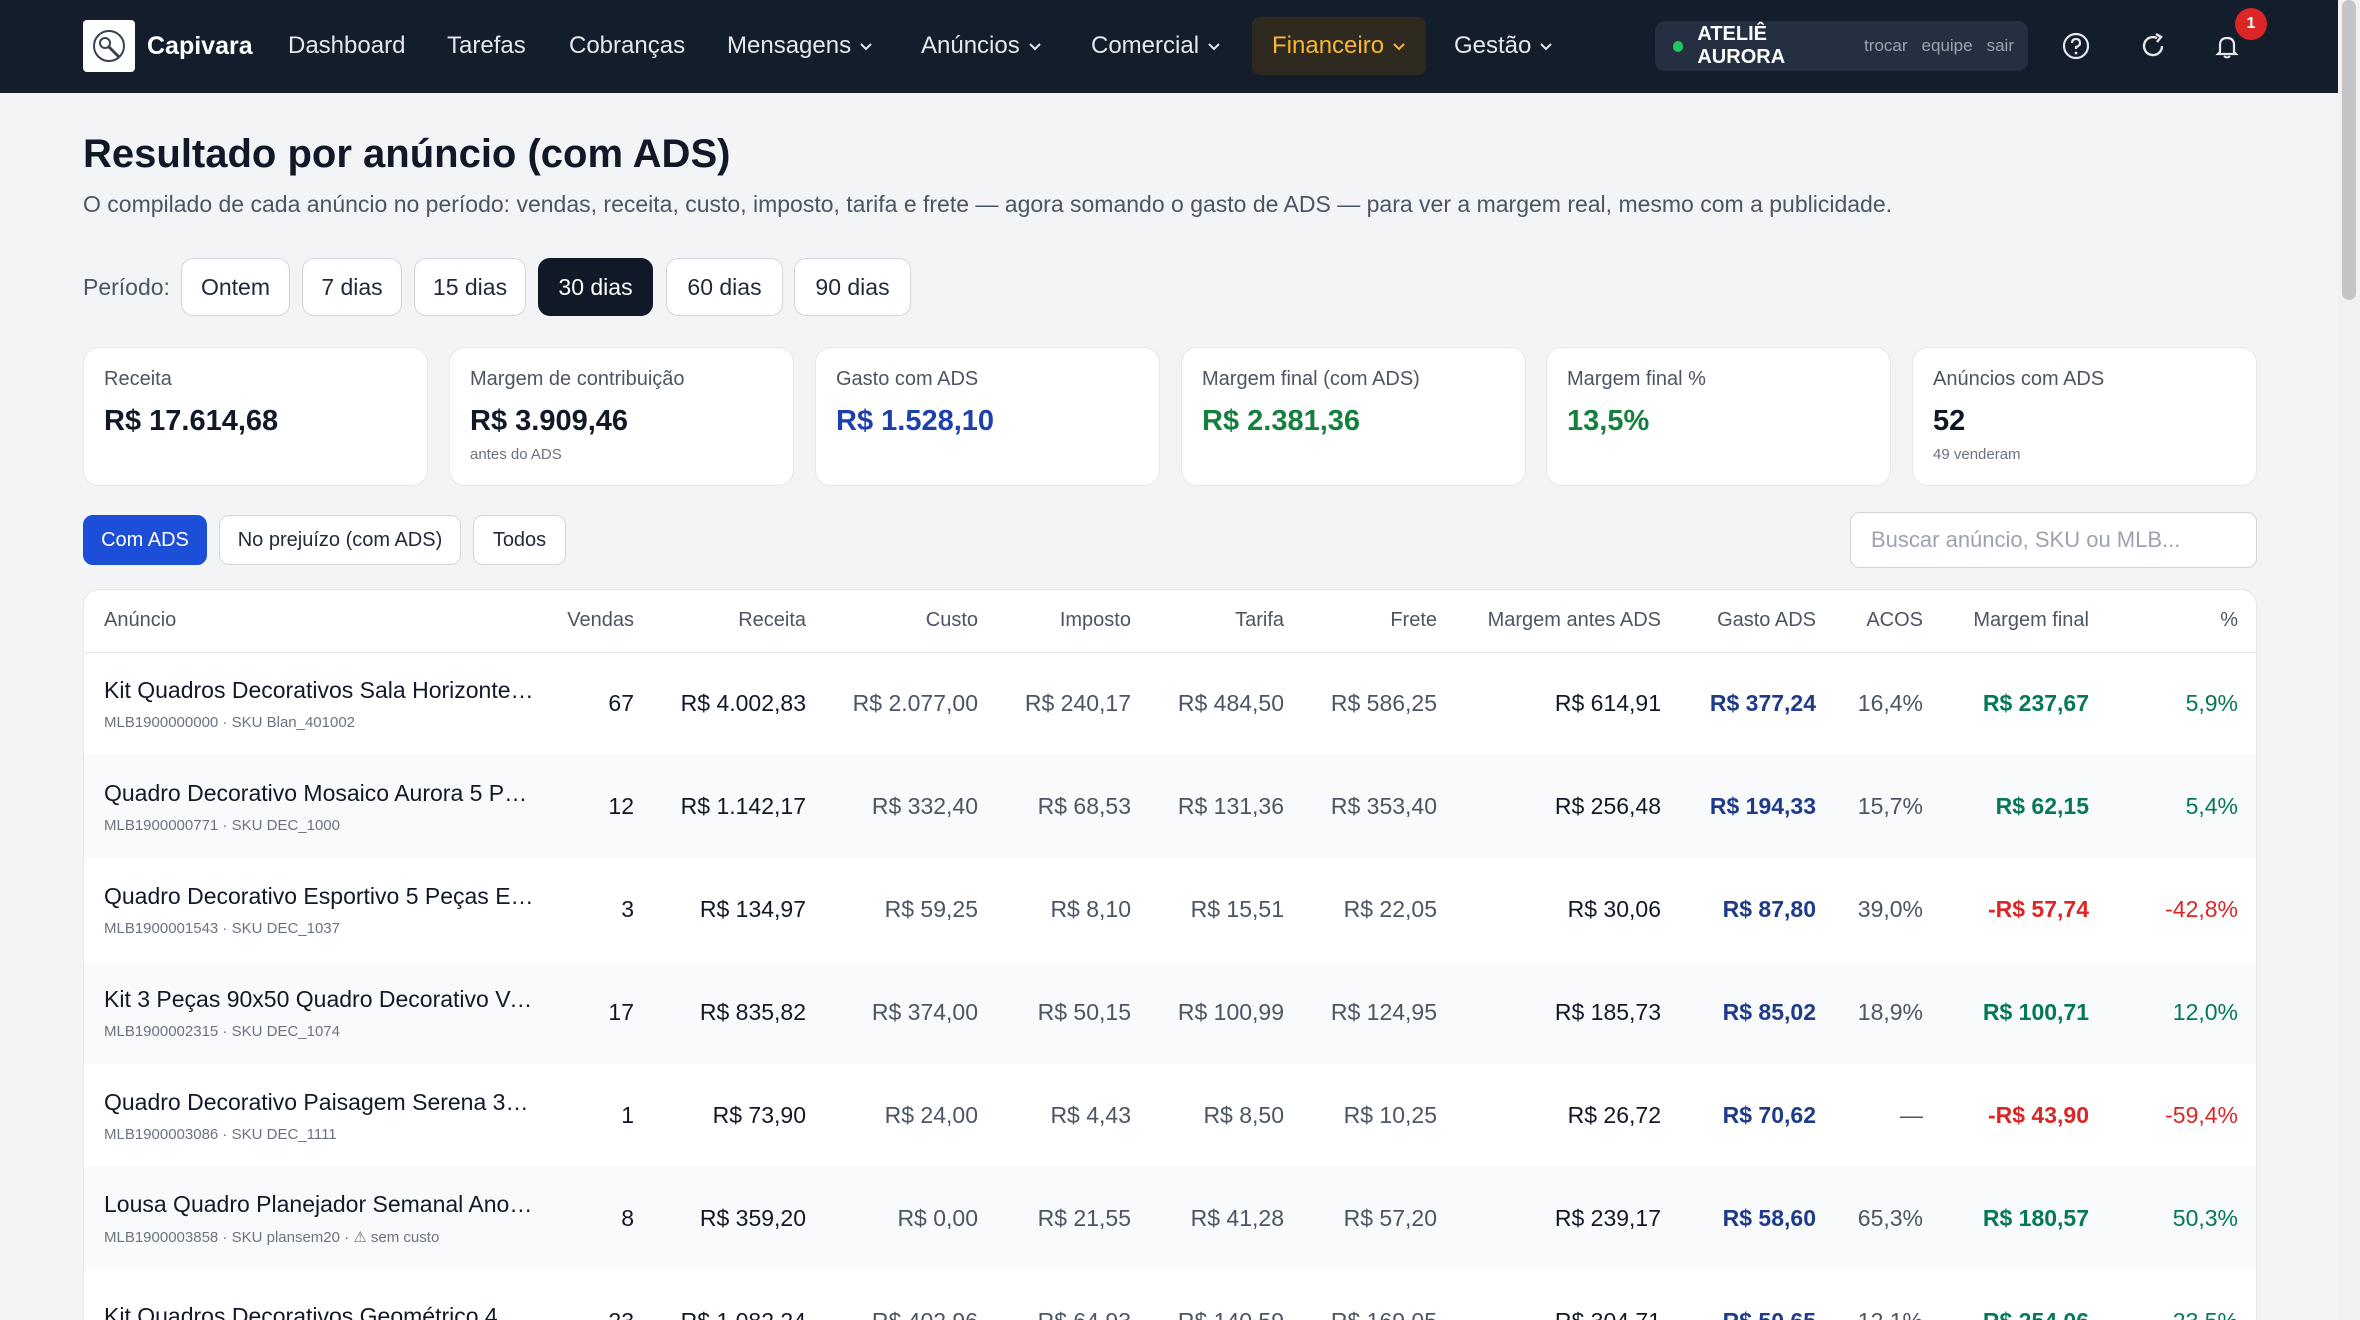  I want to click on cell-imposto: R$ 50,15, so click(1074, 1012).